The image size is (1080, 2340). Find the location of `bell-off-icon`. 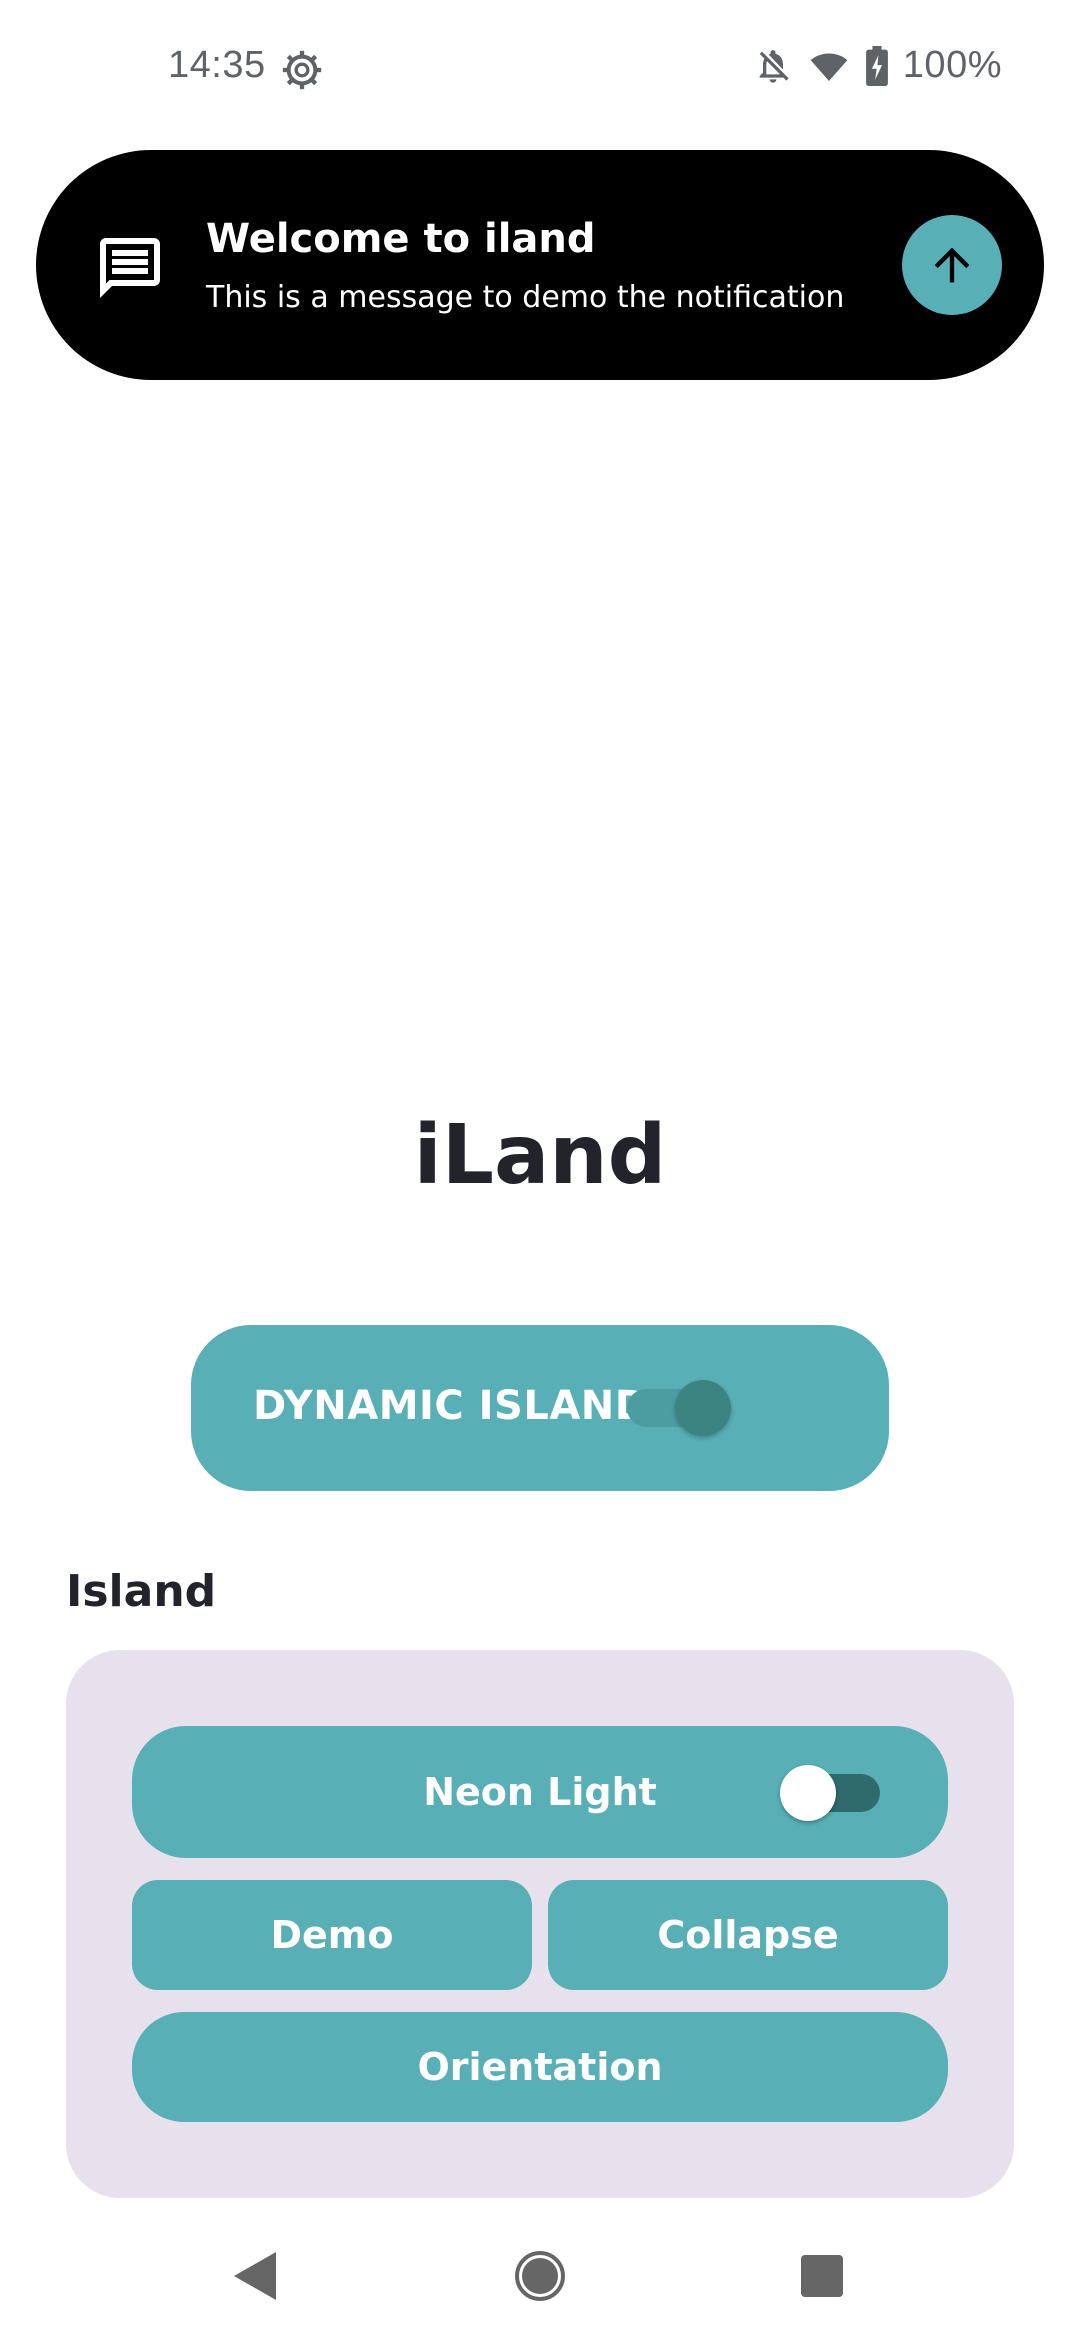

bell-off-icon is located at coordinates (774, 66).